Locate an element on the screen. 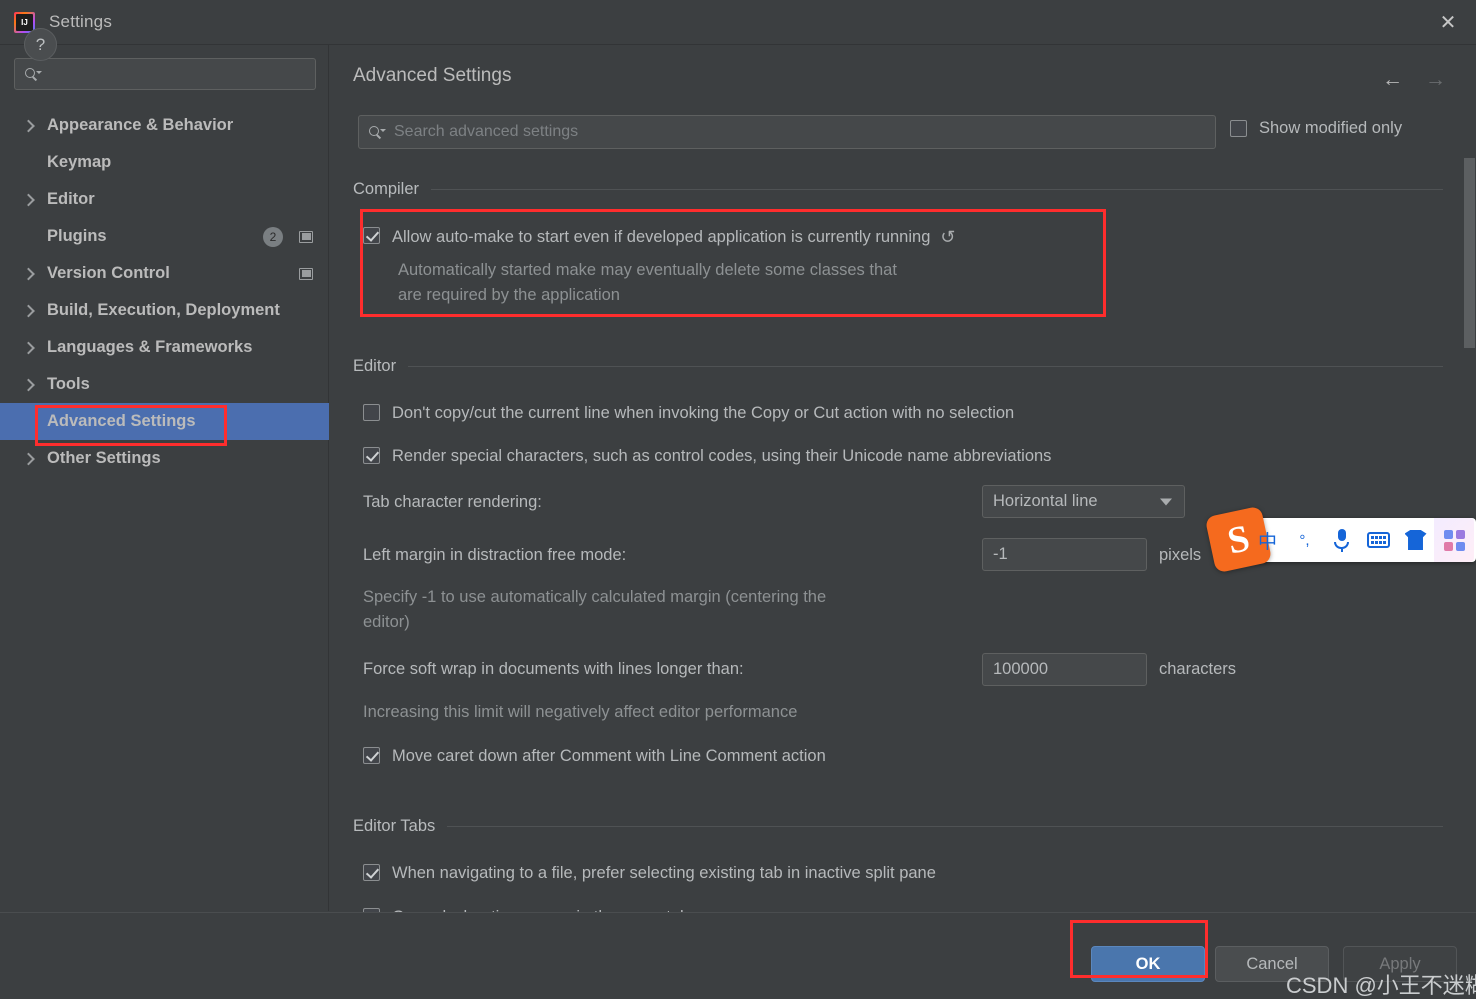 This screenshot has width=1476, height=999. search-placeholder: Search advanced settings is located at coordinates (486, 131).